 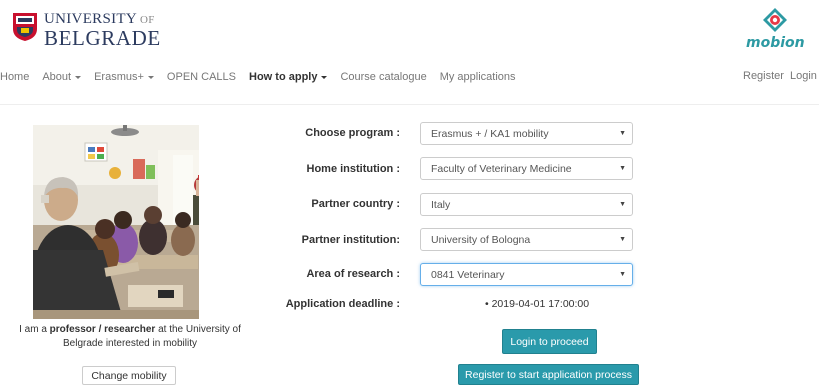 I want to click on partner-institution-value: University of Bologna, so click(x=481, y=239).